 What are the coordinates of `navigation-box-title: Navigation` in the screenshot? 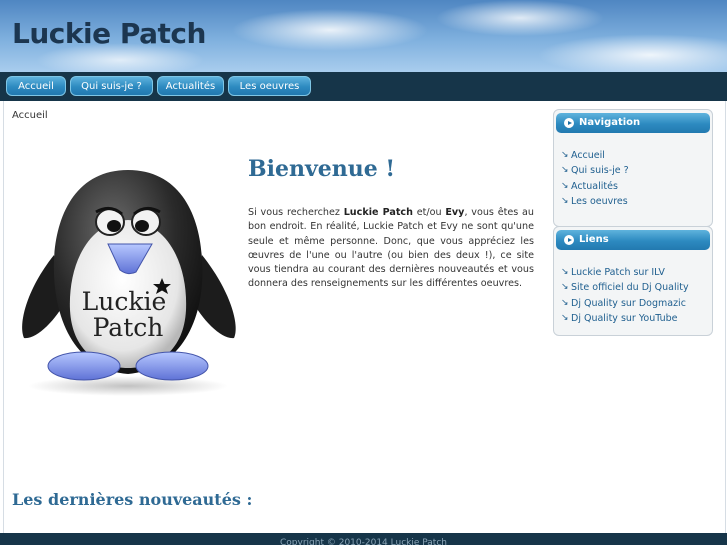 It's located at (610, 122).